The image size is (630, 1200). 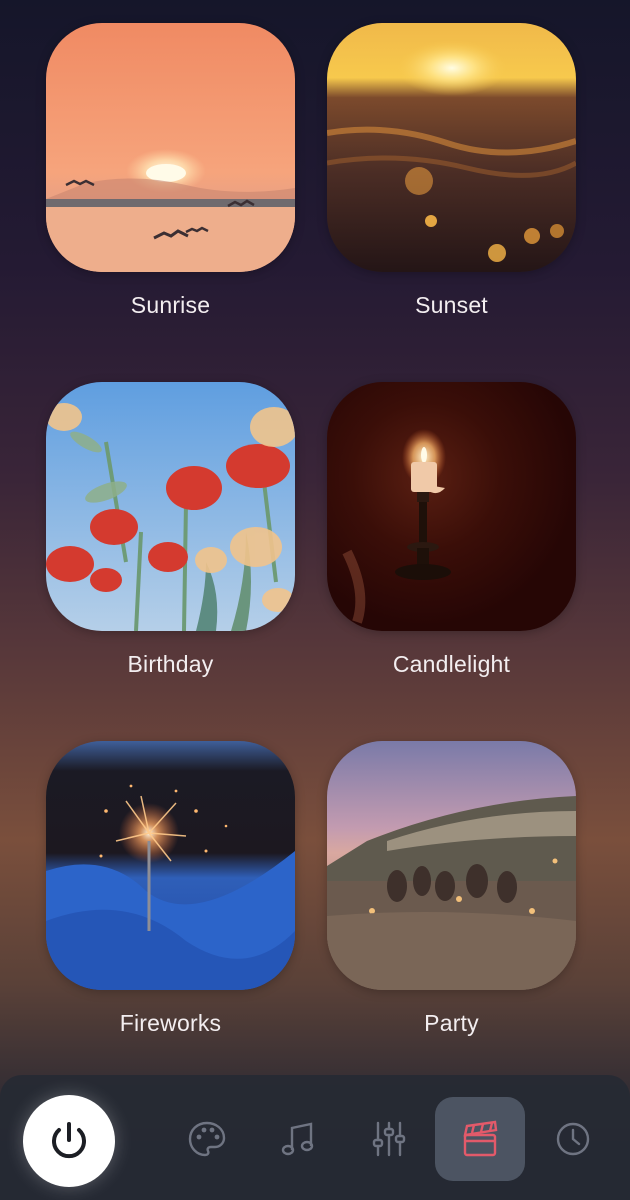 I want to click on scene-tile-sunrise, so click(x=170, y=147).